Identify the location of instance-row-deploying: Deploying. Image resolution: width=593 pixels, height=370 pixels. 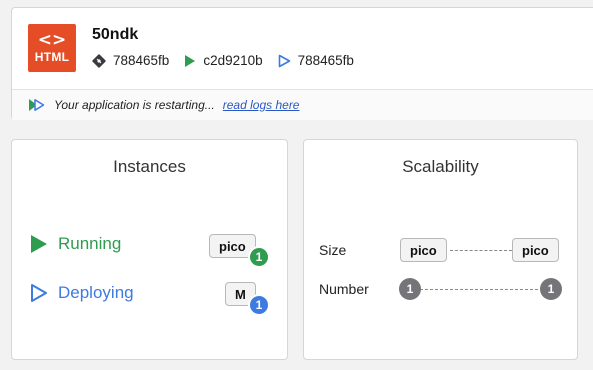
(82, 293).